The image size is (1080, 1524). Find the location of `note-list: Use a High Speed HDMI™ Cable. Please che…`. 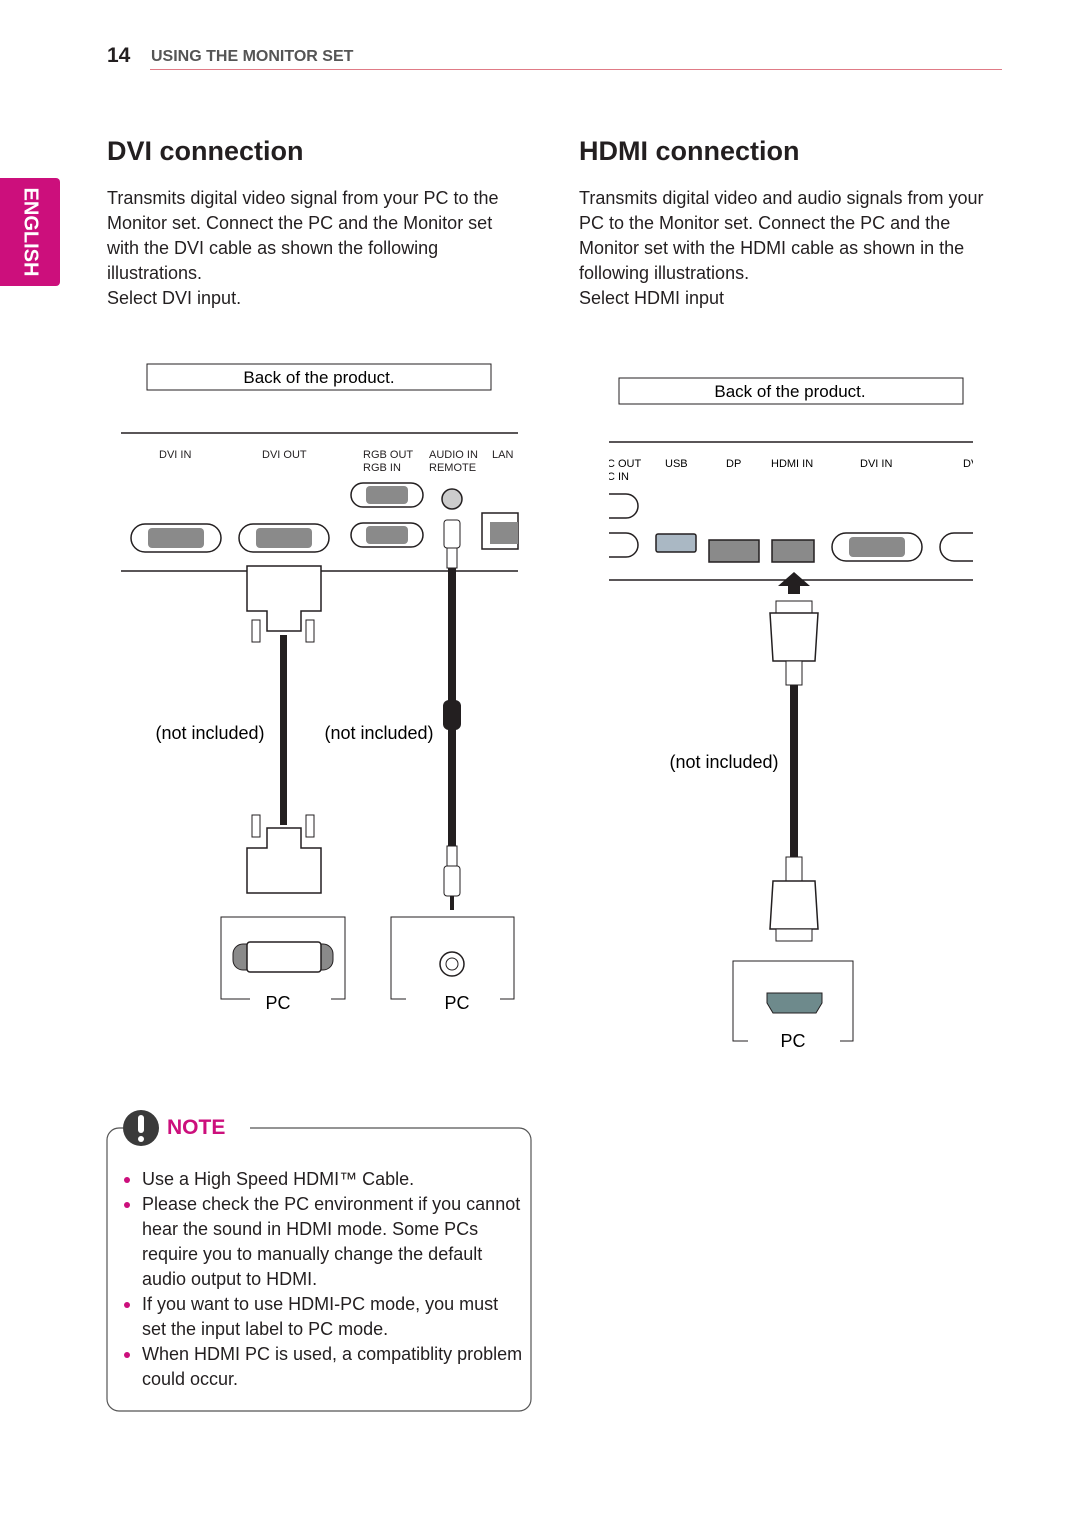

note-list: Use a High Speed HDMI™ Cable. Please che… is located at coordinates (324, 1279).